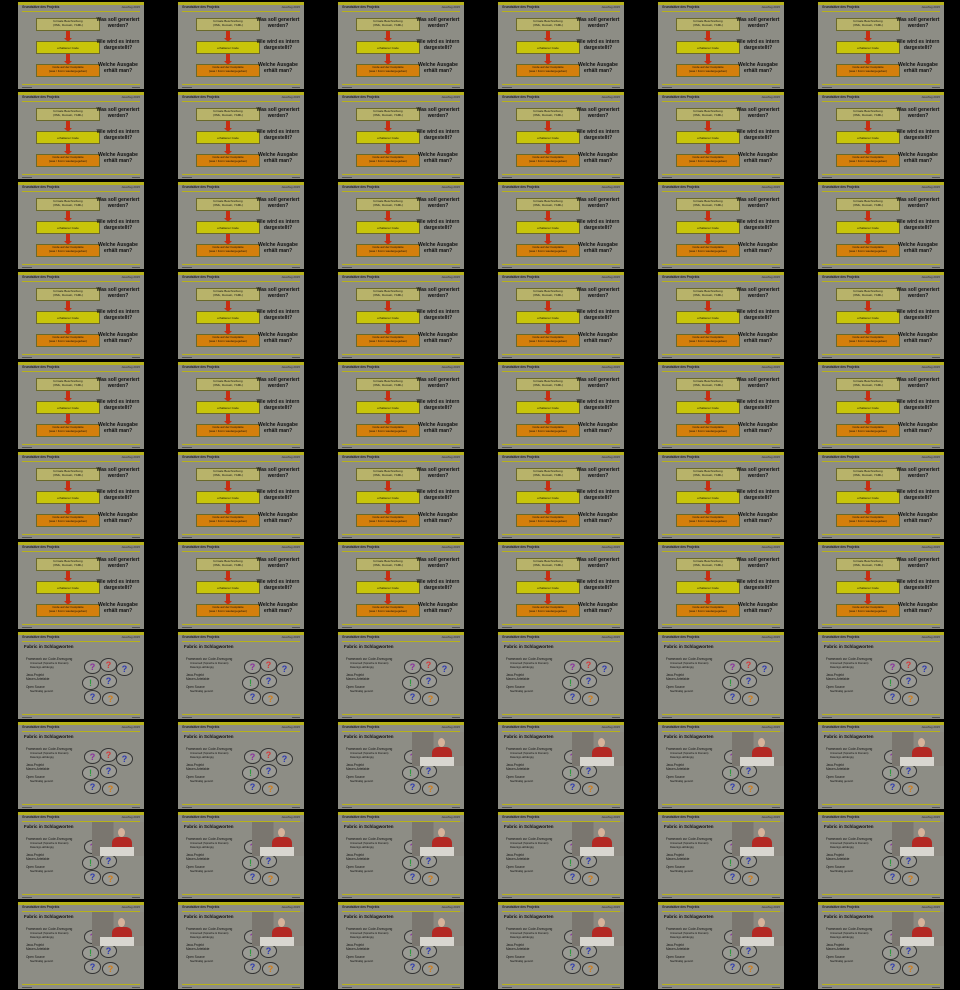 The height and width of the screenshot is (990, 960). I want to click on flow-box-code: erhaltener Code, so click(868, 497).